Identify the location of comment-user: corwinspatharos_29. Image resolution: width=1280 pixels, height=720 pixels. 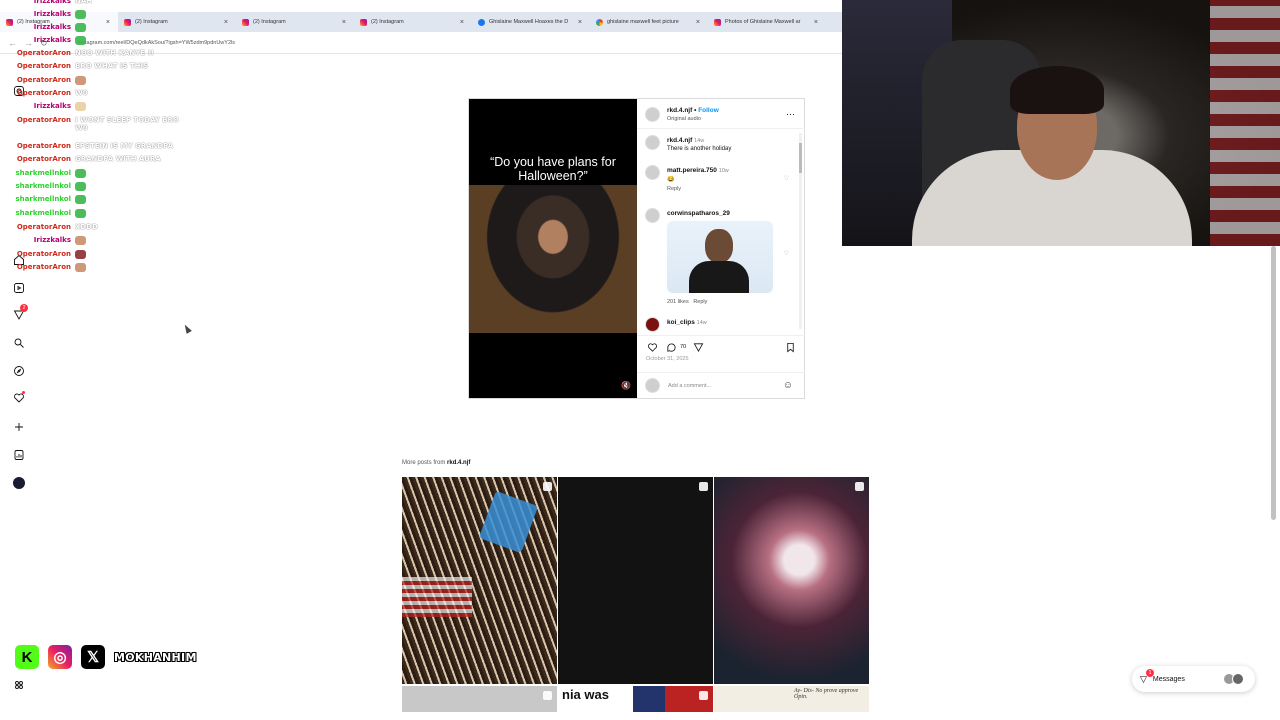
(698, 213).